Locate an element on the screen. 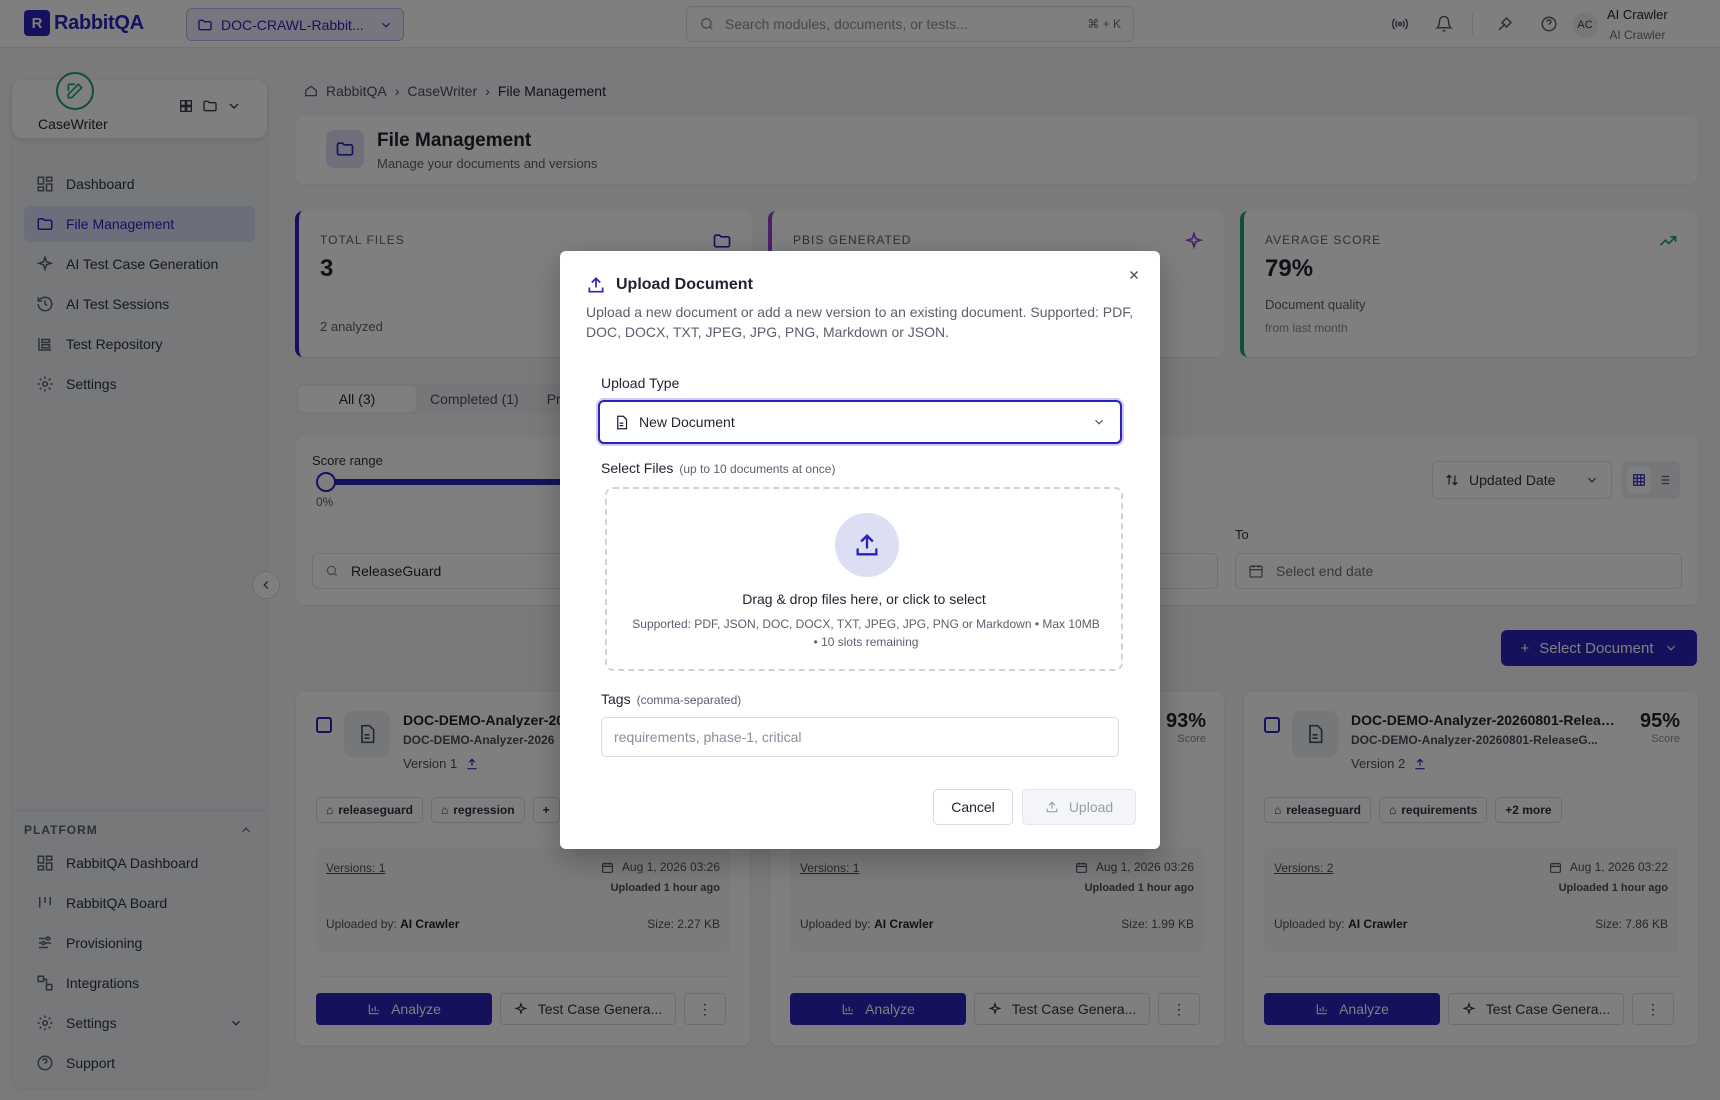  dialog-title-text: Upload Document is located at coordinates (684, 284).